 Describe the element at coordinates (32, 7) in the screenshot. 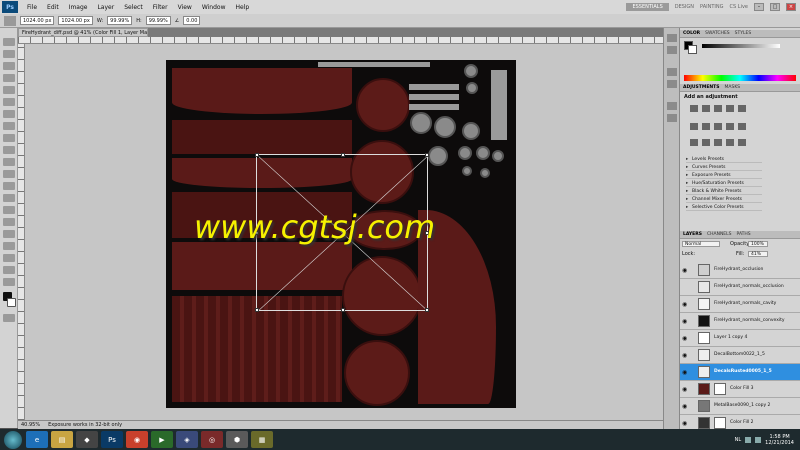

I see `menu-file: File` at that location.